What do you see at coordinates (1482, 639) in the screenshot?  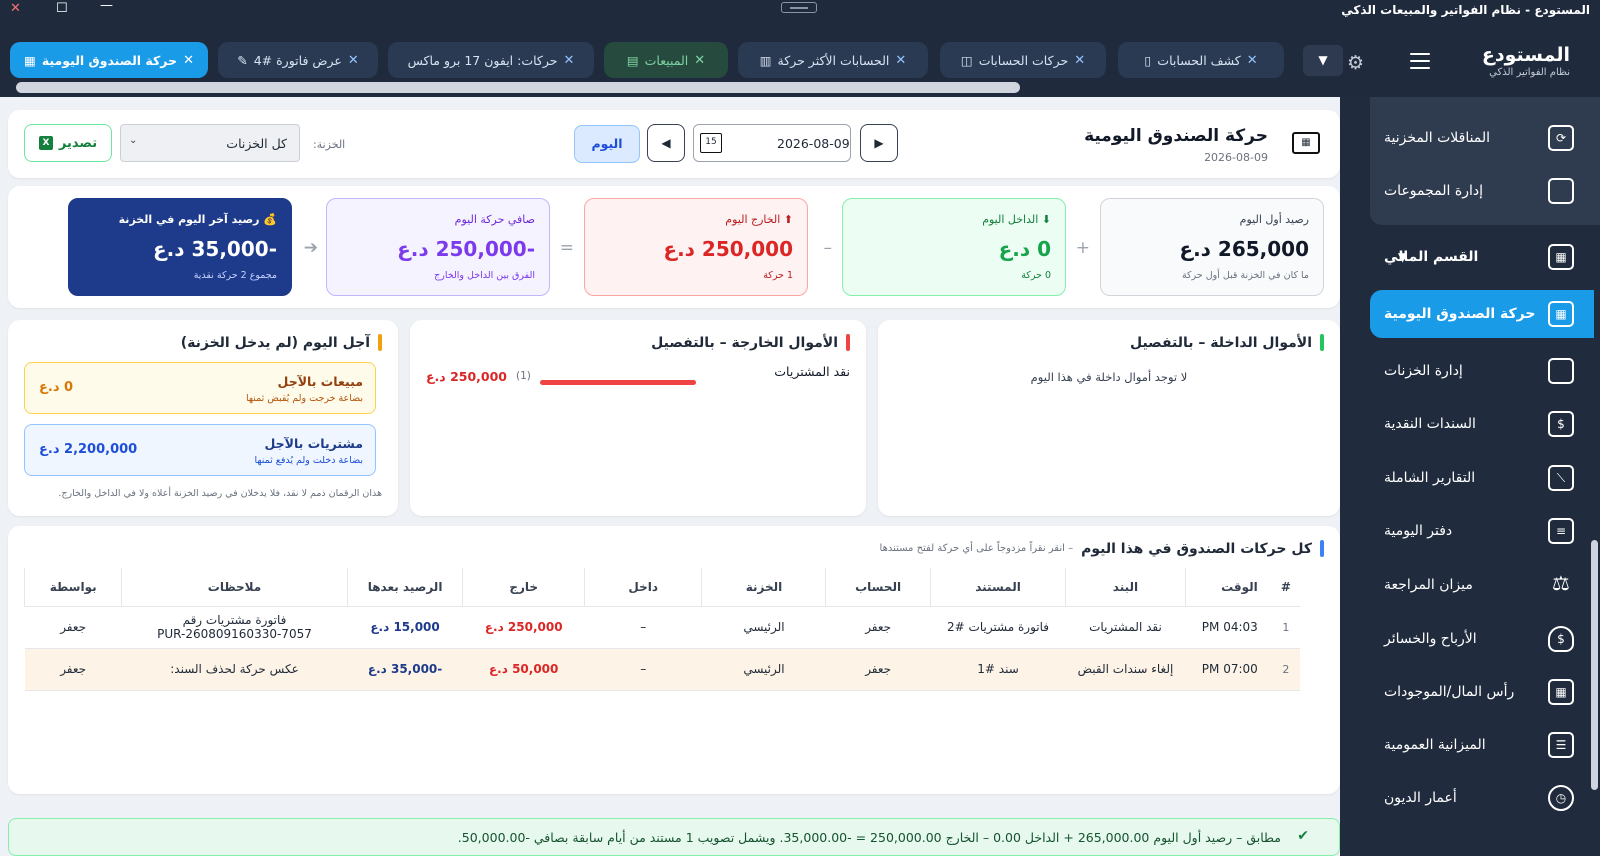 I see `sidebar-item-profit-loss: الأرباح والخسائر $` at bounding box center [1482, 639].